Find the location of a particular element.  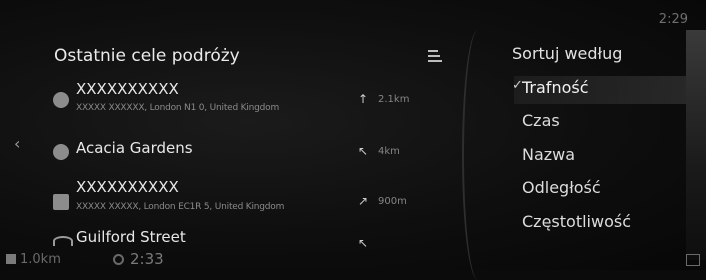

distance-icon is located at coordinates (11, 259).